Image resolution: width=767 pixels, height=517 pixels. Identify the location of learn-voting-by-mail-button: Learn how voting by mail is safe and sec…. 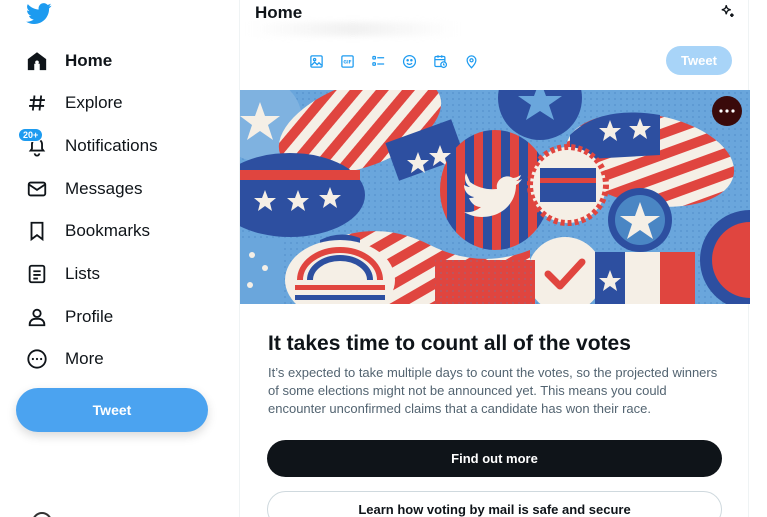
(494, 504).